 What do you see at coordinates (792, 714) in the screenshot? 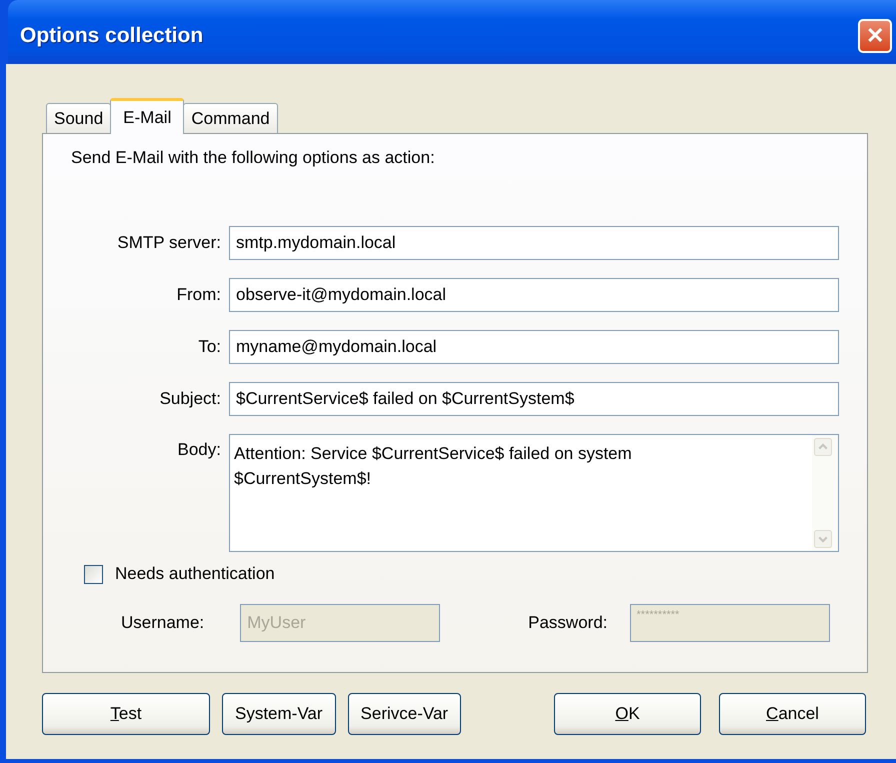
I see `dialog-button: Cancel` at bounding box center [792, 714].